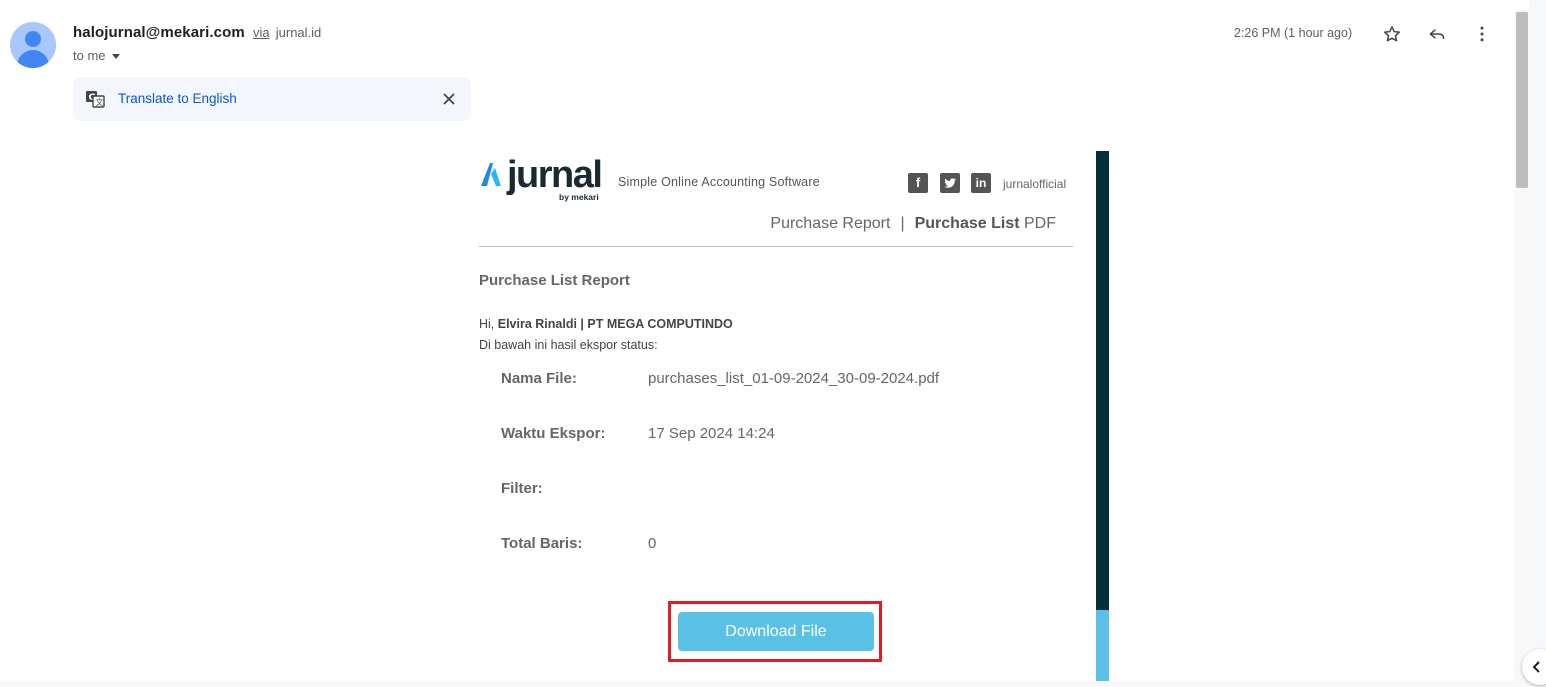 This screenshot has height=687, width=1546. I want to click on social-handle: jurnalofficial, so click(1035, 184).